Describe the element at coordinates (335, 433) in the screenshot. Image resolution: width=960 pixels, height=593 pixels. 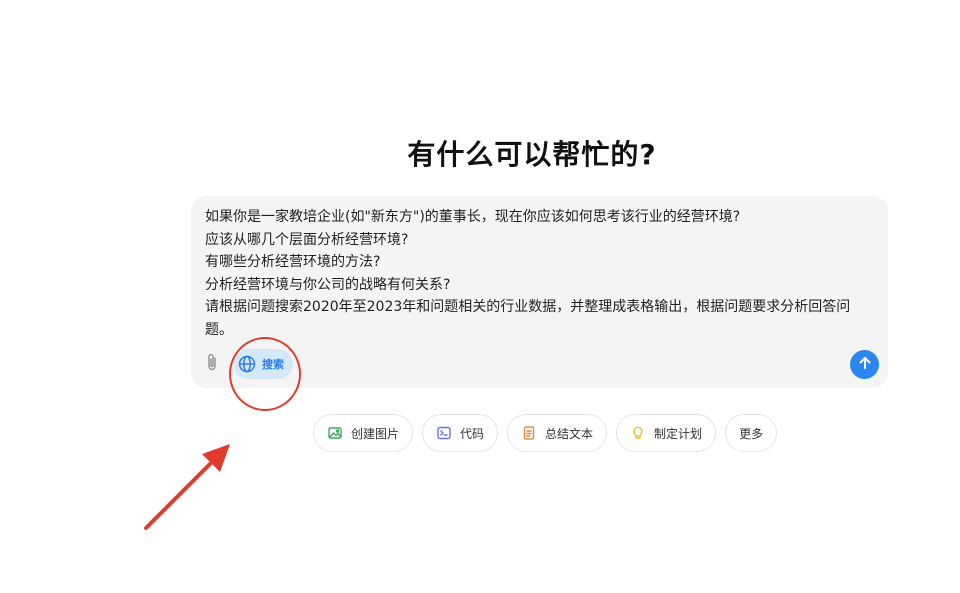
I see `image-icon` at that location.